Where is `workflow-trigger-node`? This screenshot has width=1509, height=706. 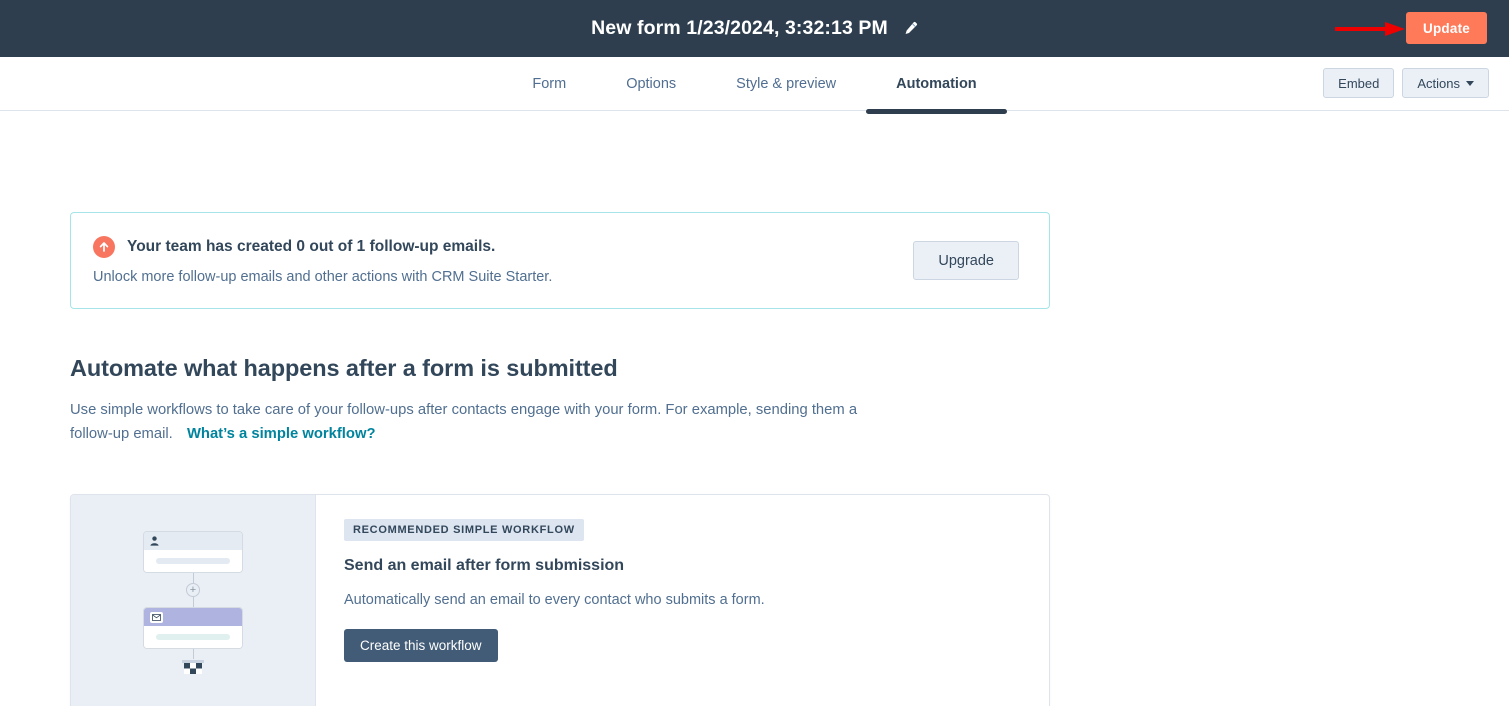
workflow-trigger-node is located at coordinates (193, 552).